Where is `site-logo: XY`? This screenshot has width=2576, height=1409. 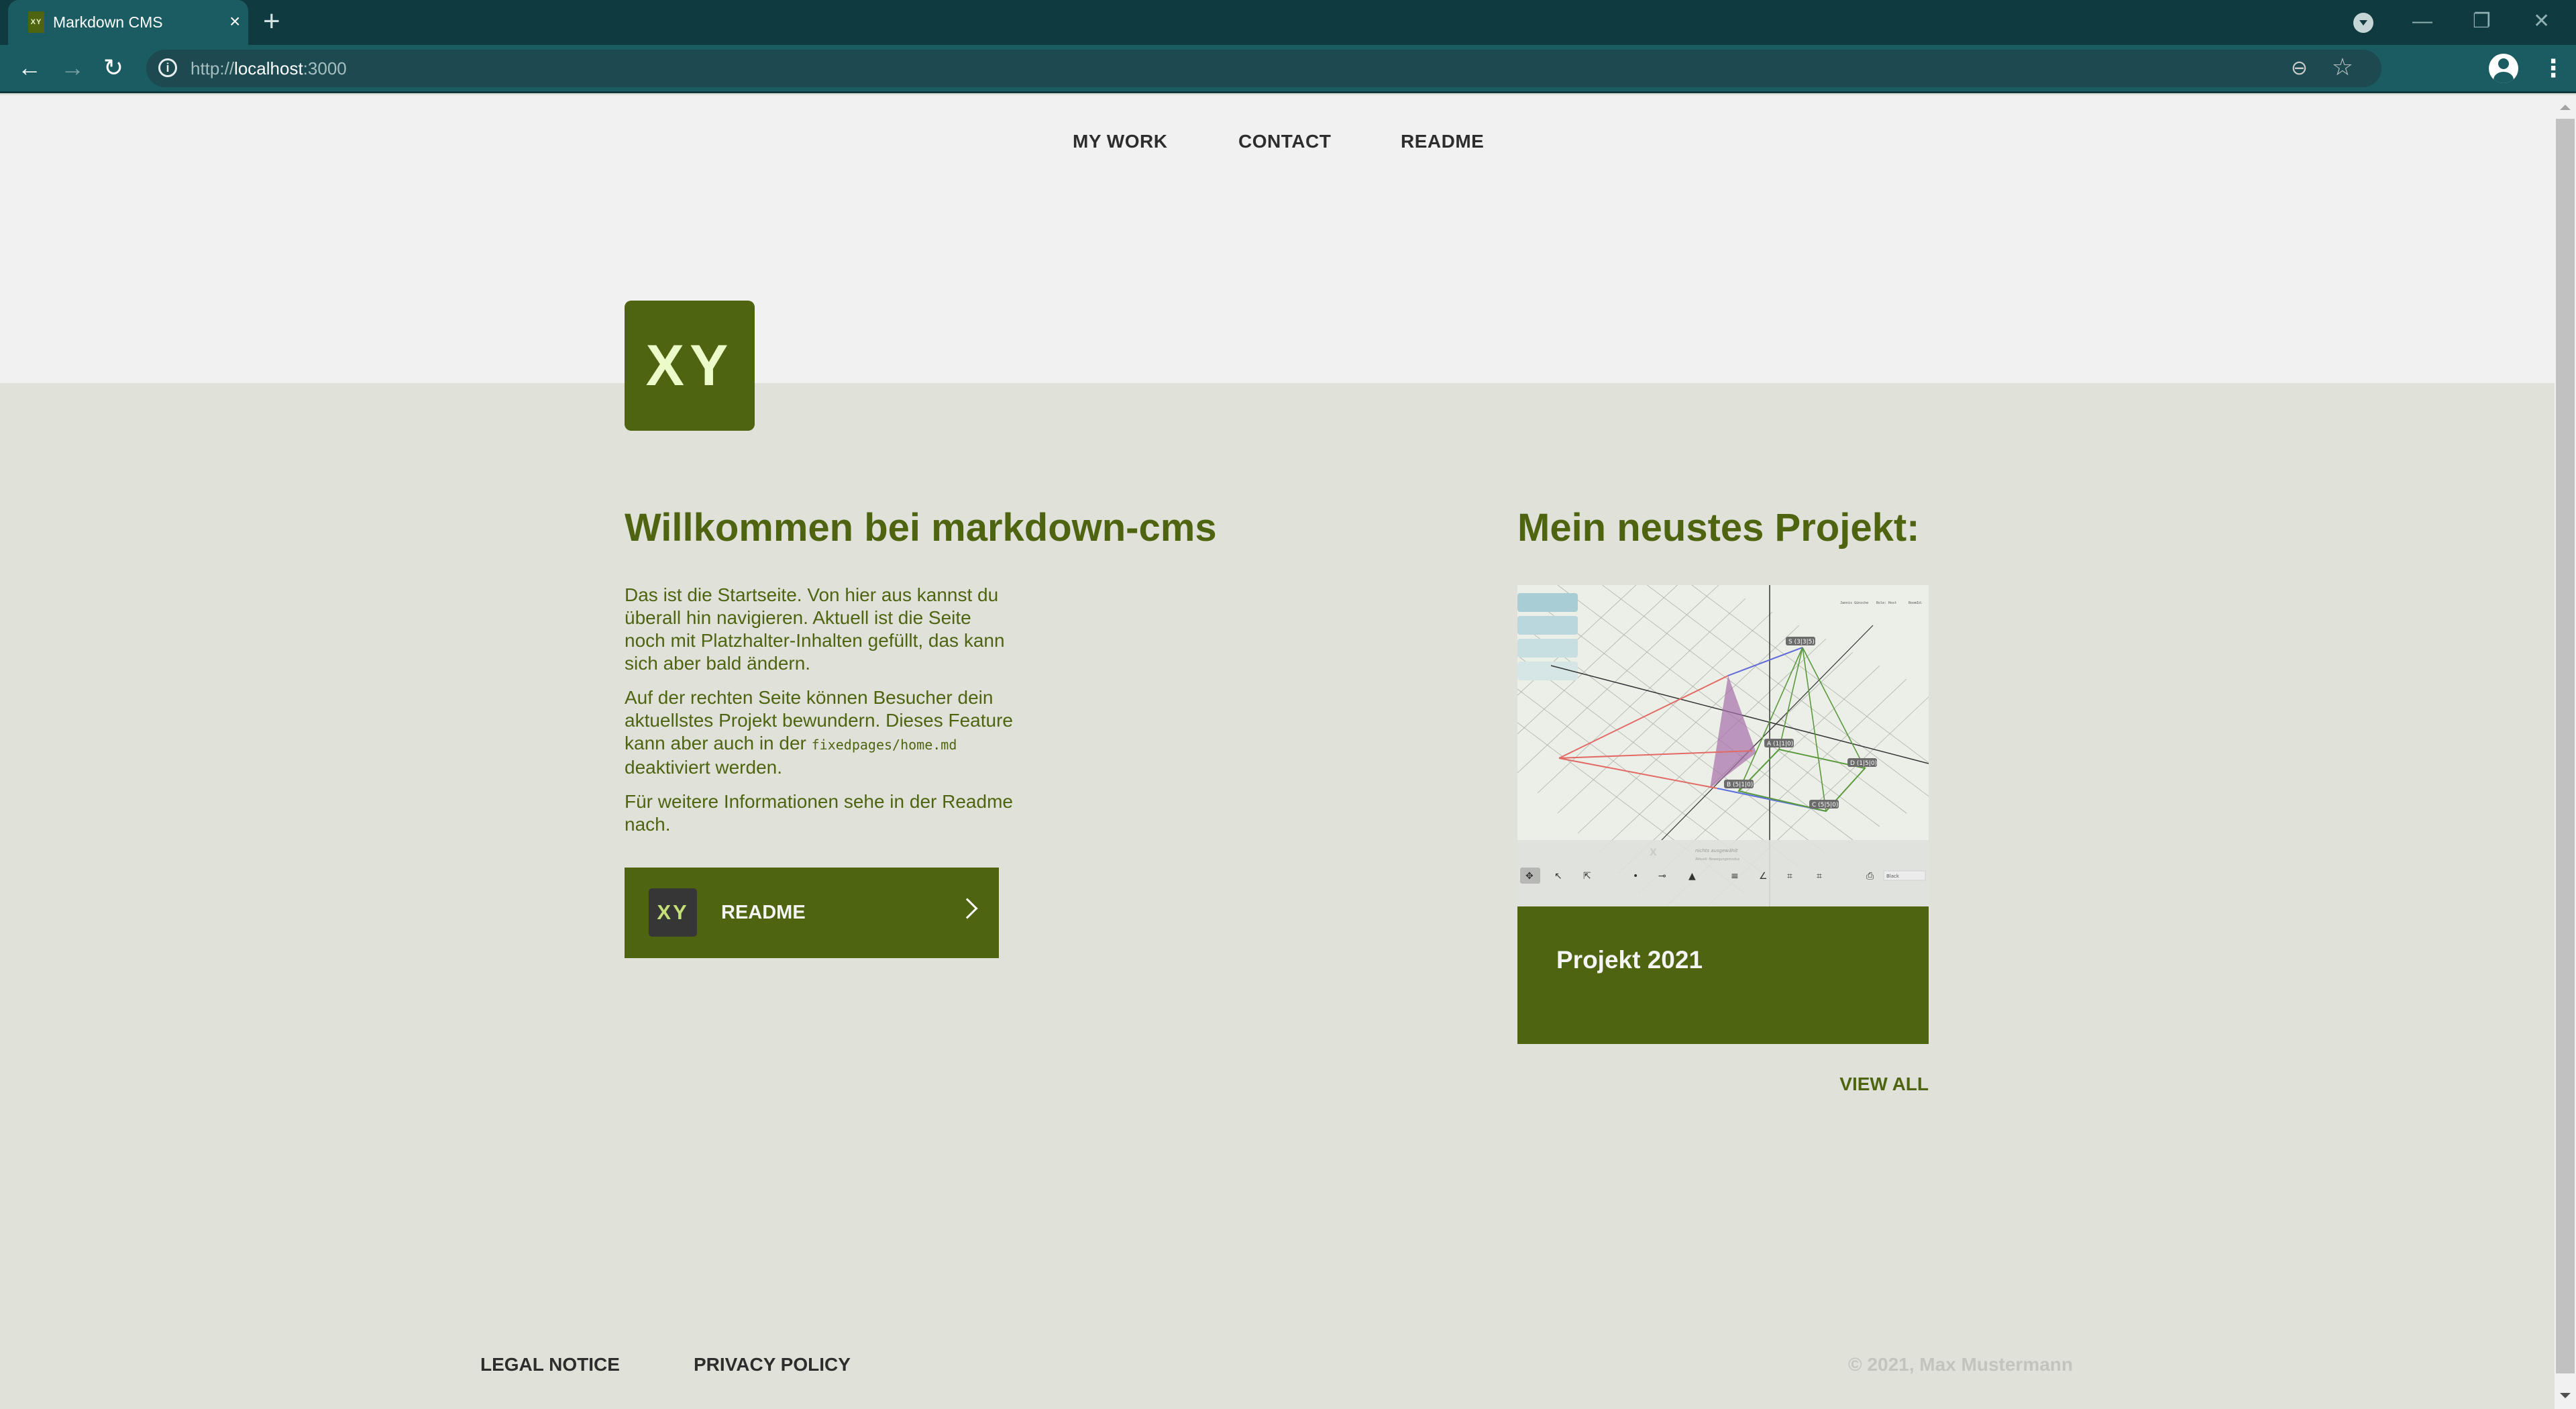 site-logo: XY is located at coordinates (690, 366).